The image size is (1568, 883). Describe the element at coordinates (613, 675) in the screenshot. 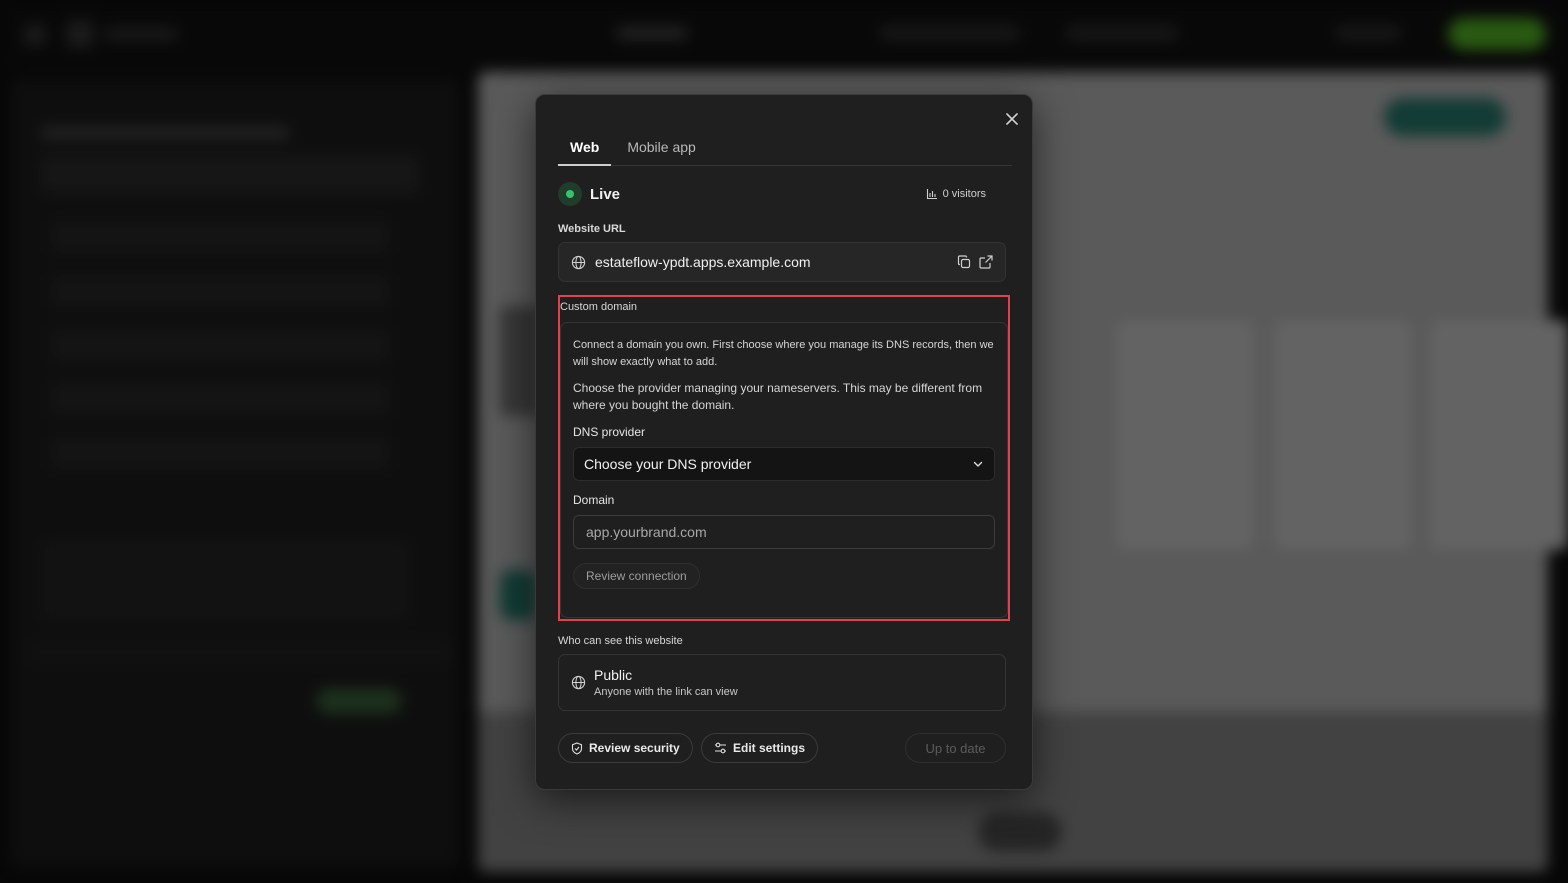

I see `visibility-title: Public` at that location.